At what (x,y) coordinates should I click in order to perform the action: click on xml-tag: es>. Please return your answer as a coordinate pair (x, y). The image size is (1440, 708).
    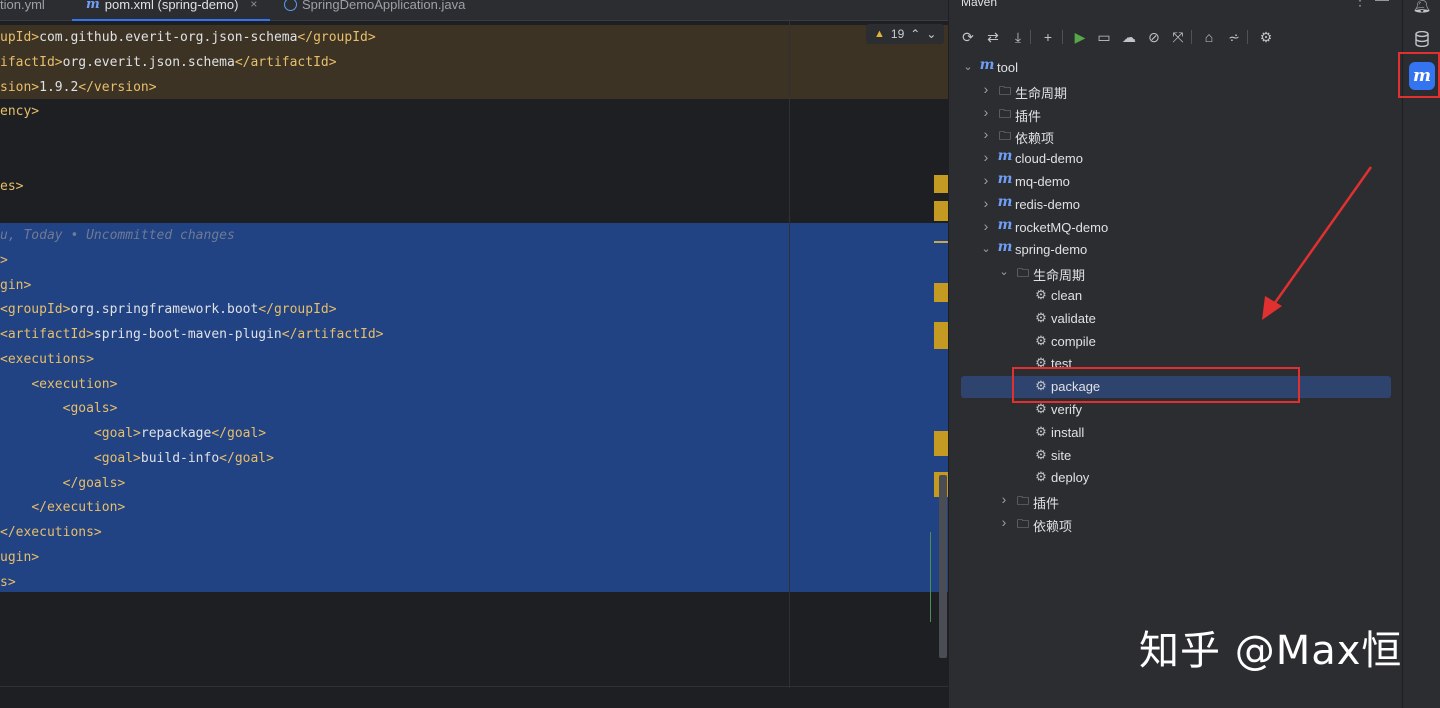
    Looking at the image, I should click on (12, 186).